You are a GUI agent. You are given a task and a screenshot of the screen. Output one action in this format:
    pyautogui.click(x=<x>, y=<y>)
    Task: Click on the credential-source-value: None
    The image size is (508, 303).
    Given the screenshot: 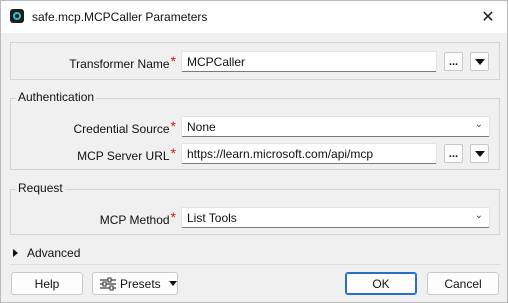 What is the action you would take?
    pyautogui.click(x=201, y=127)
    